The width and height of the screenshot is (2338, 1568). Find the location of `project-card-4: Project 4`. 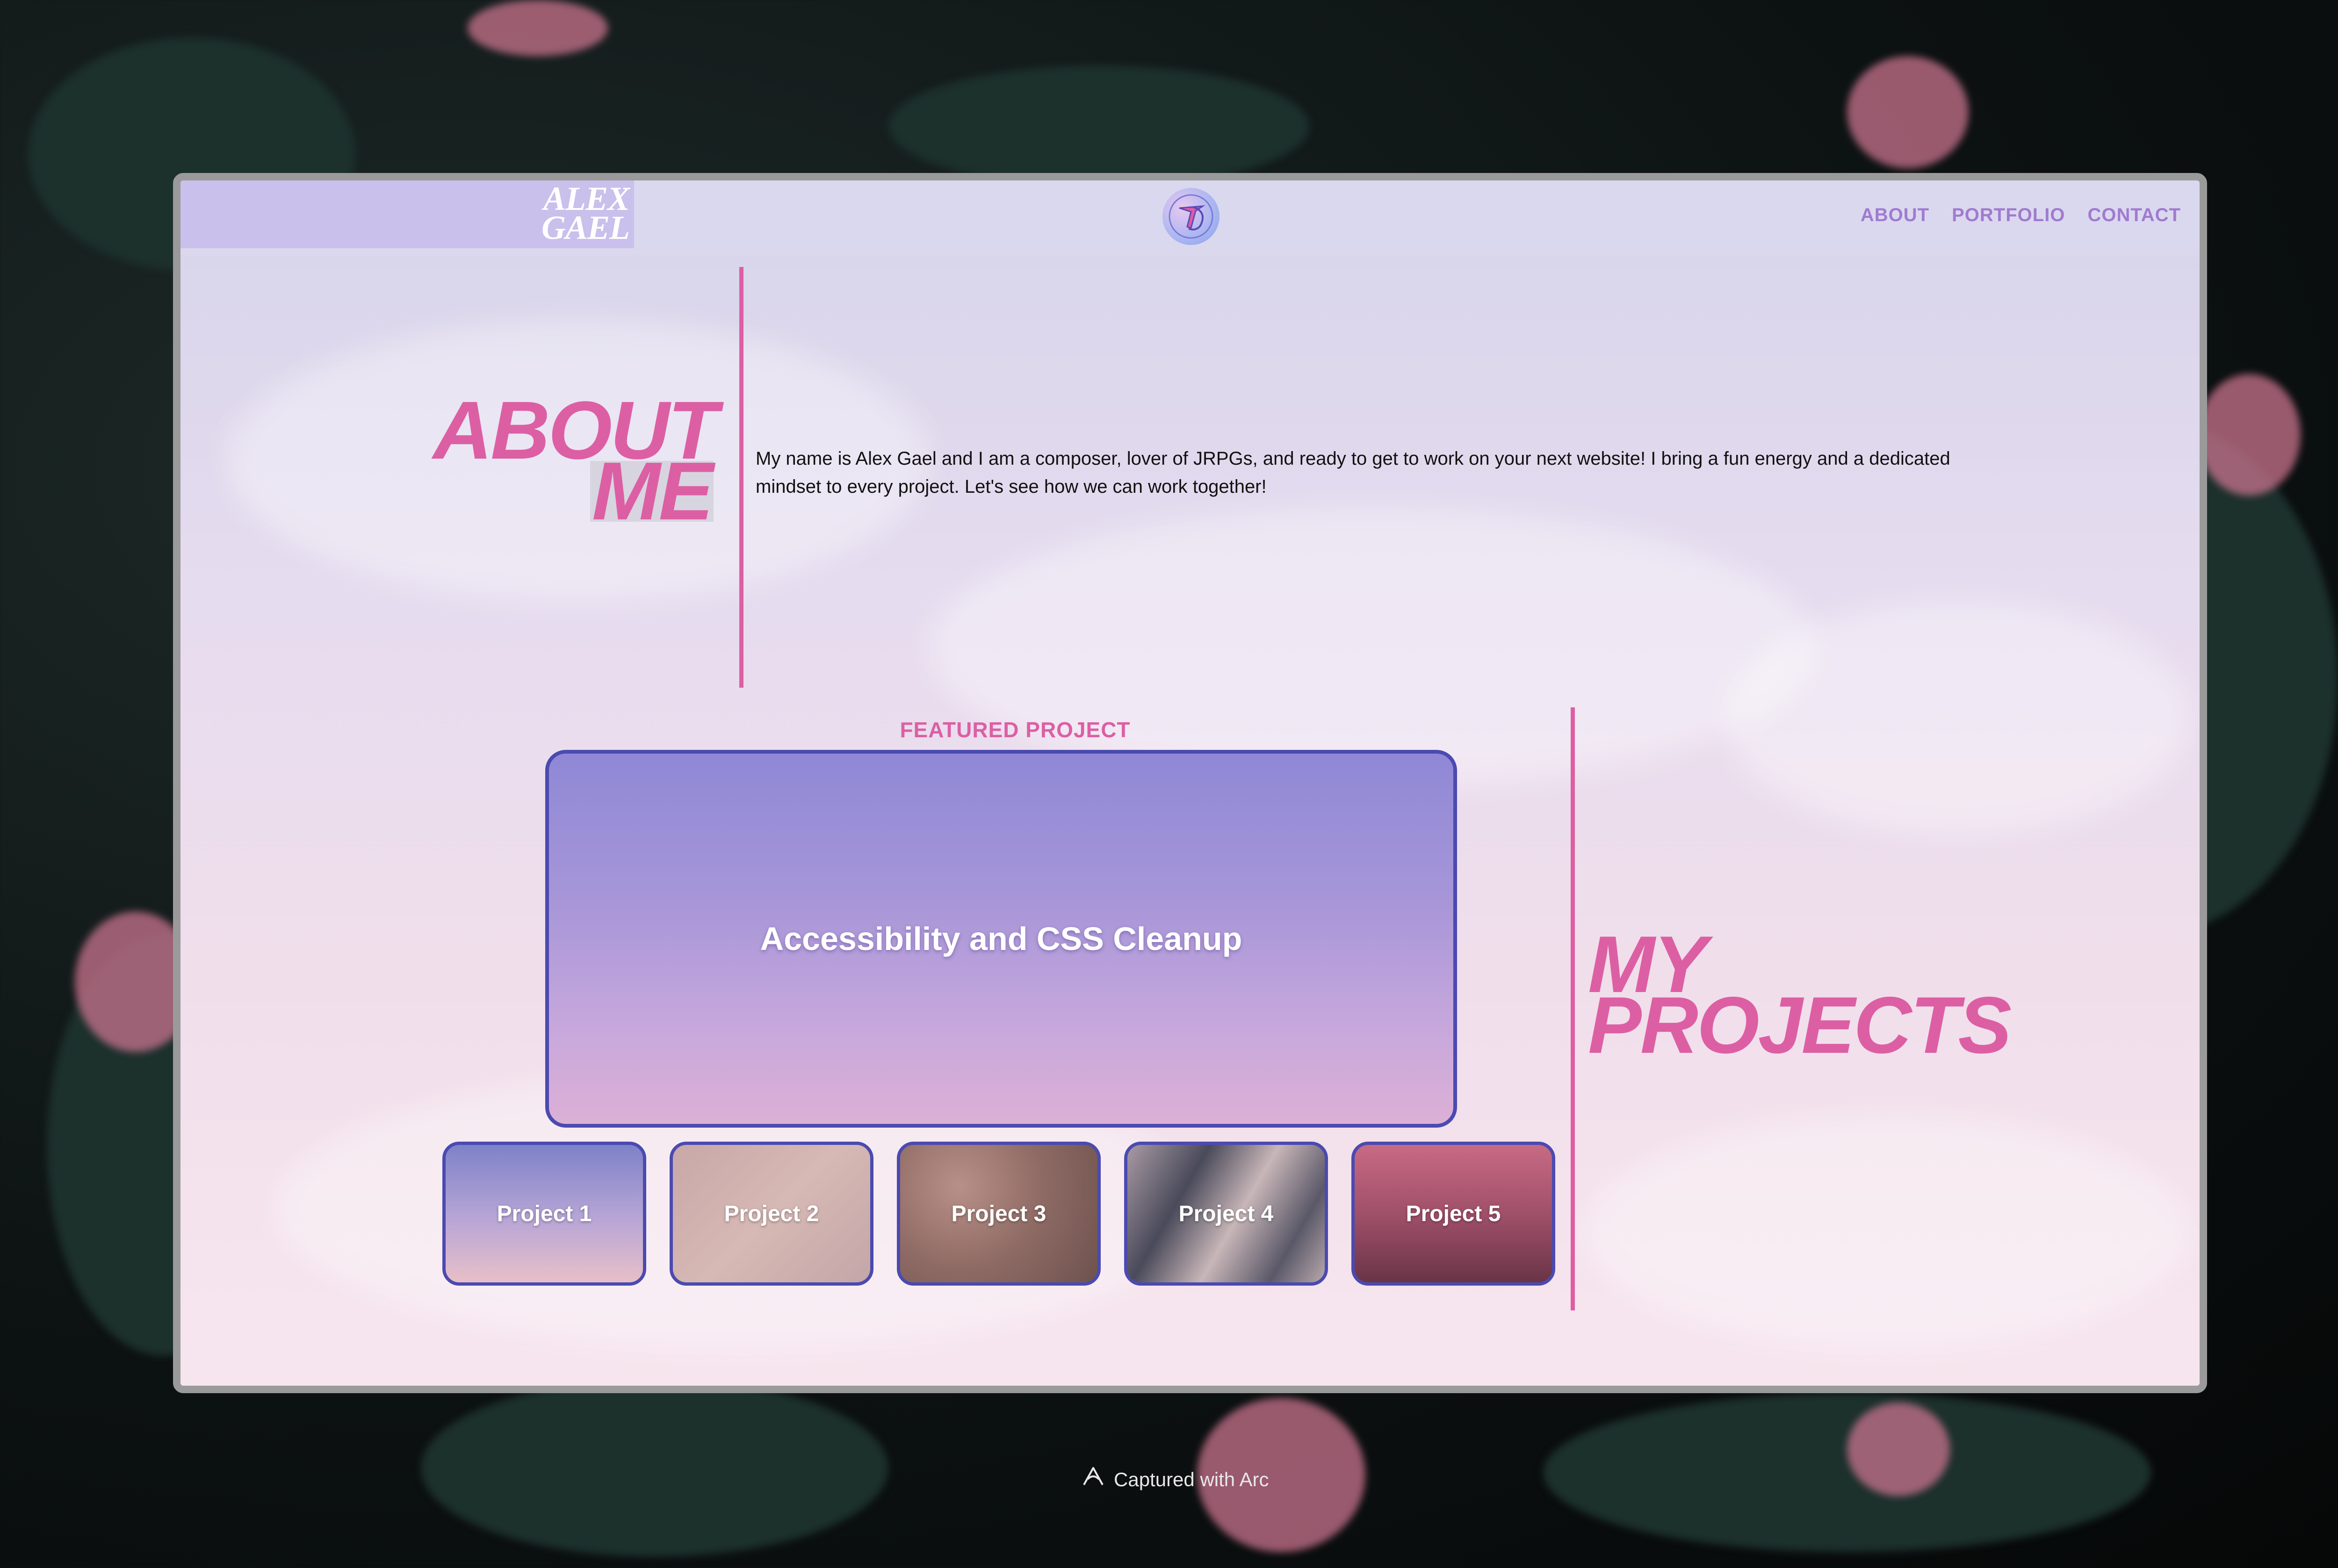

project-card-4: Project 4 is located at coordinates (1226, 1214).